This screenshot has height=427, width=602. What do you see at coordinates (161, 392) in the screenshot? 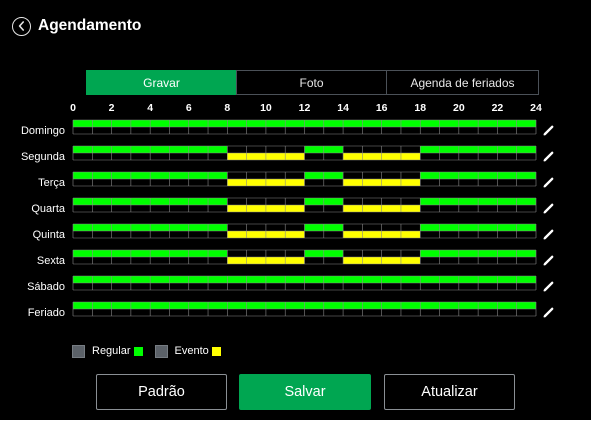
I see `default-button: Padrão` at bounding box center [161, 392].